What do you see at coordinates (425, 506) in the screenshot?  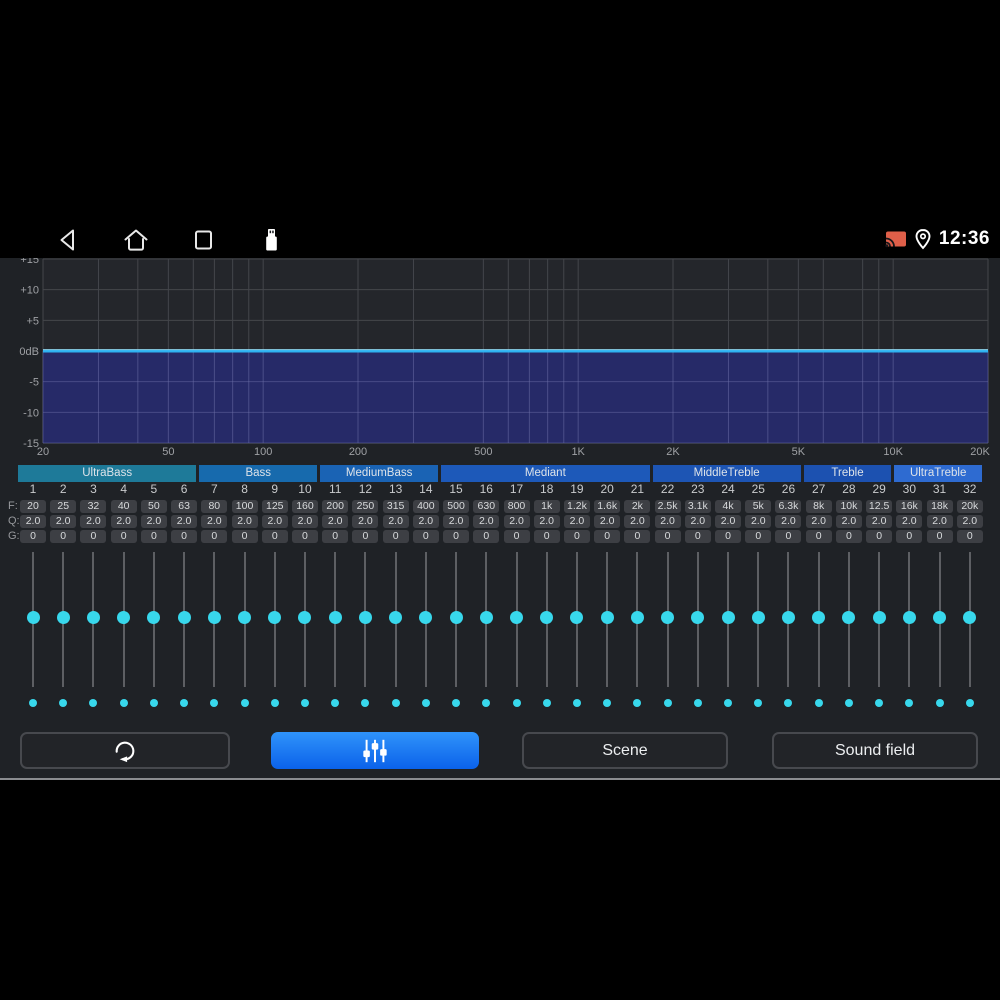 I see `freq-value: 400` at bounding box center [425, 506].